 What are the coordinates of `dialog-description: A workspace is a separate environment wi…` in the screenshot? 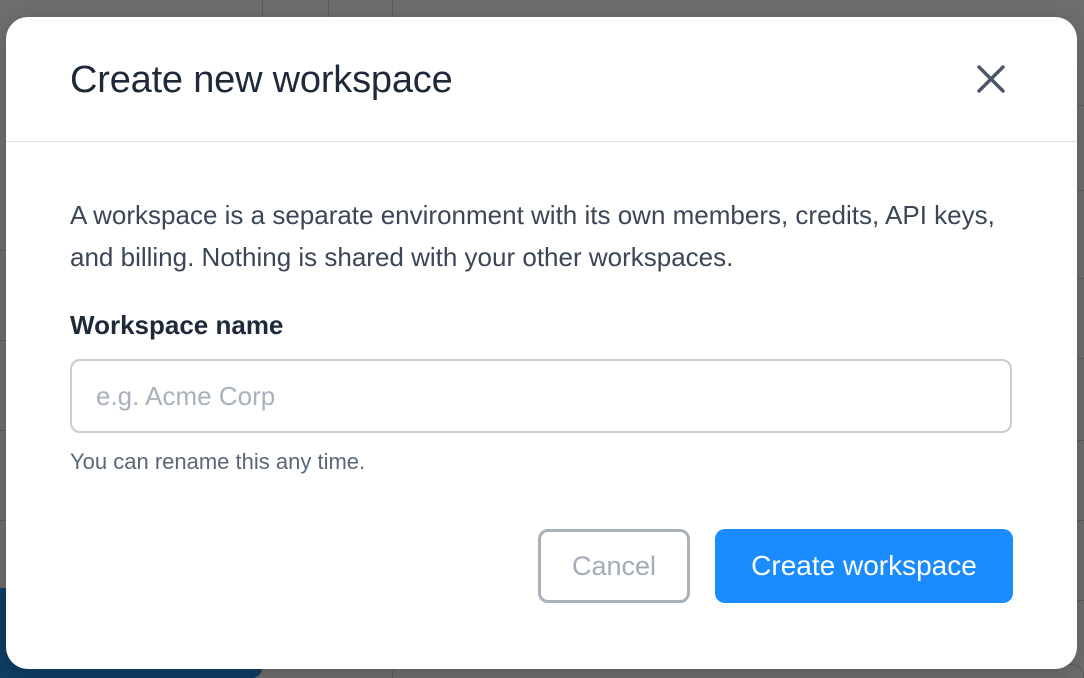 It's located at (532, 236).